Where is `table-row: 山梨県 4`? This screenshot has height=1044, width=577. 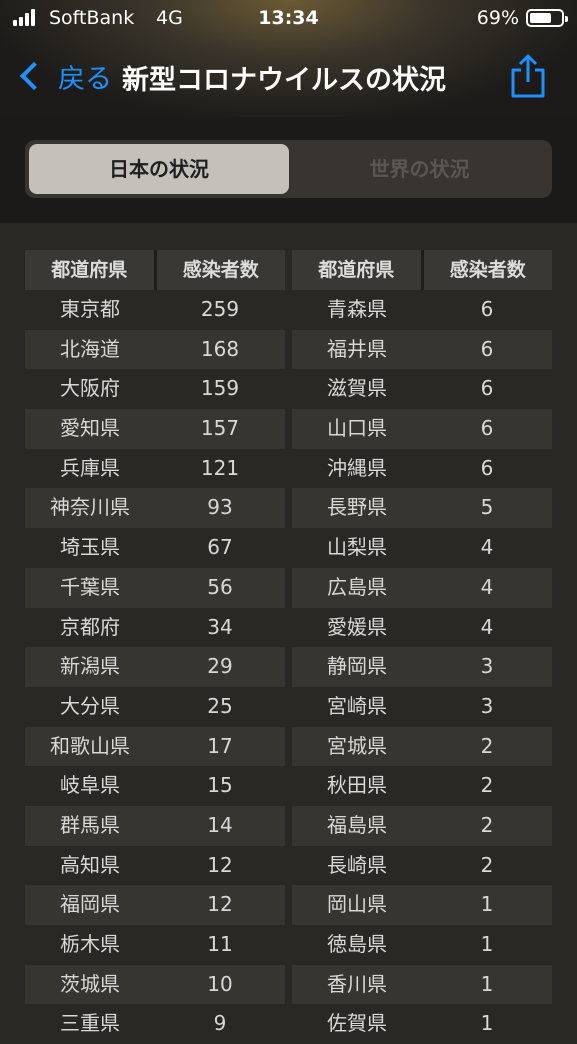
table-row: 山梨県 4 is located at coordinates (422, 548).